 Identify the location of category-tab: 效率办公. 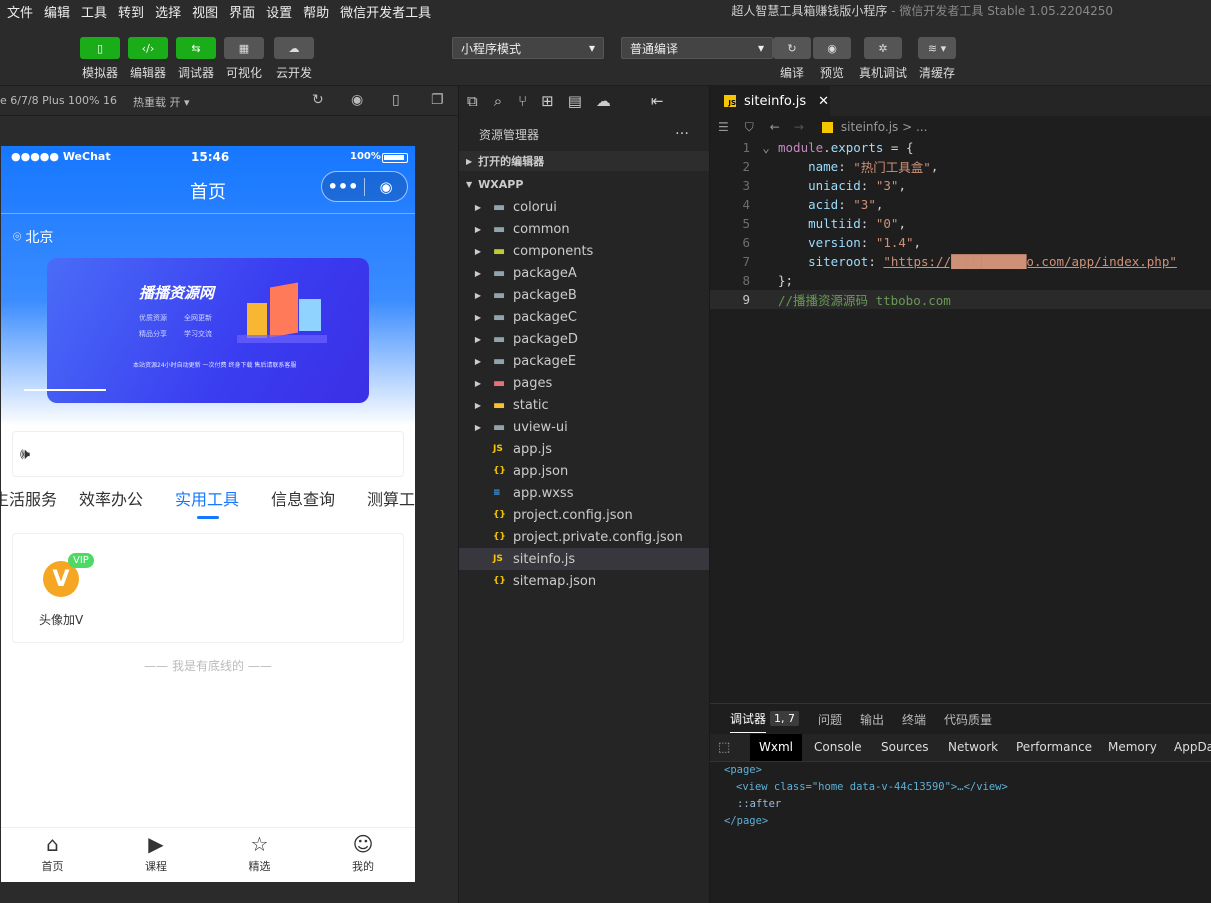
(111, 498).